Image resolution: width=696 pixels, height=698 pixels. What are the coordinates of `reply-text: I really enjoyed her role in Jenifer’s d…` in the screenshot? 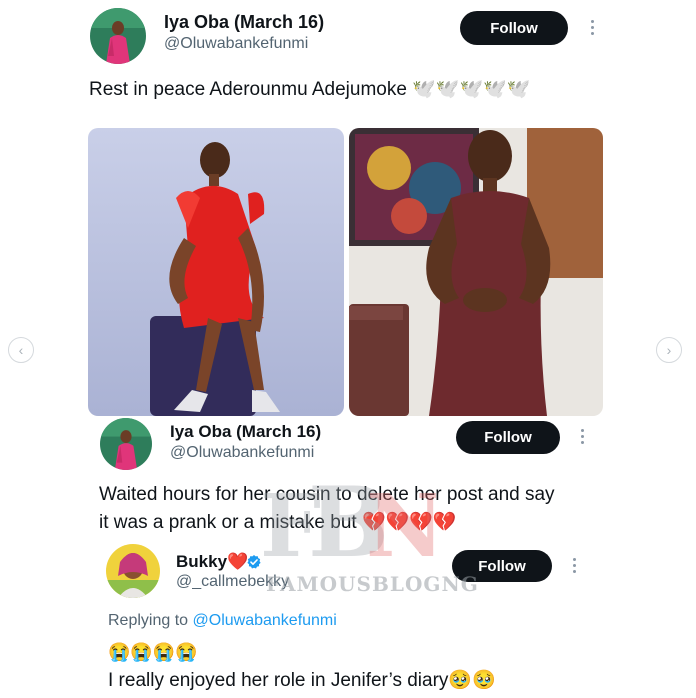 It's located at (302, 680).